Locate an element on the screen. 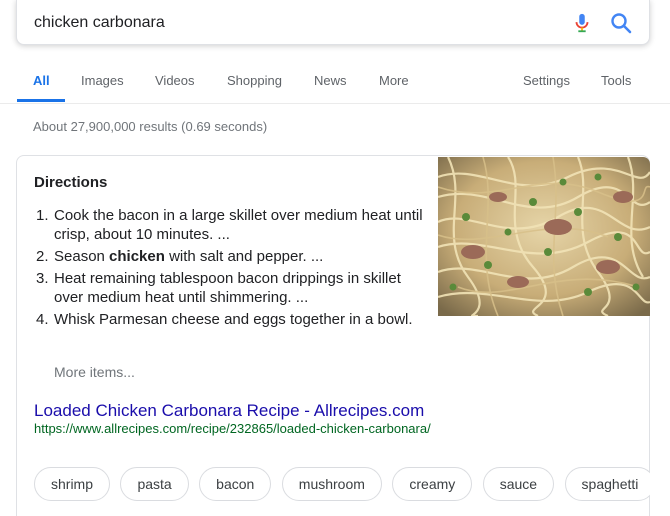  tab-images: Images is located at coordinates (102, 80).